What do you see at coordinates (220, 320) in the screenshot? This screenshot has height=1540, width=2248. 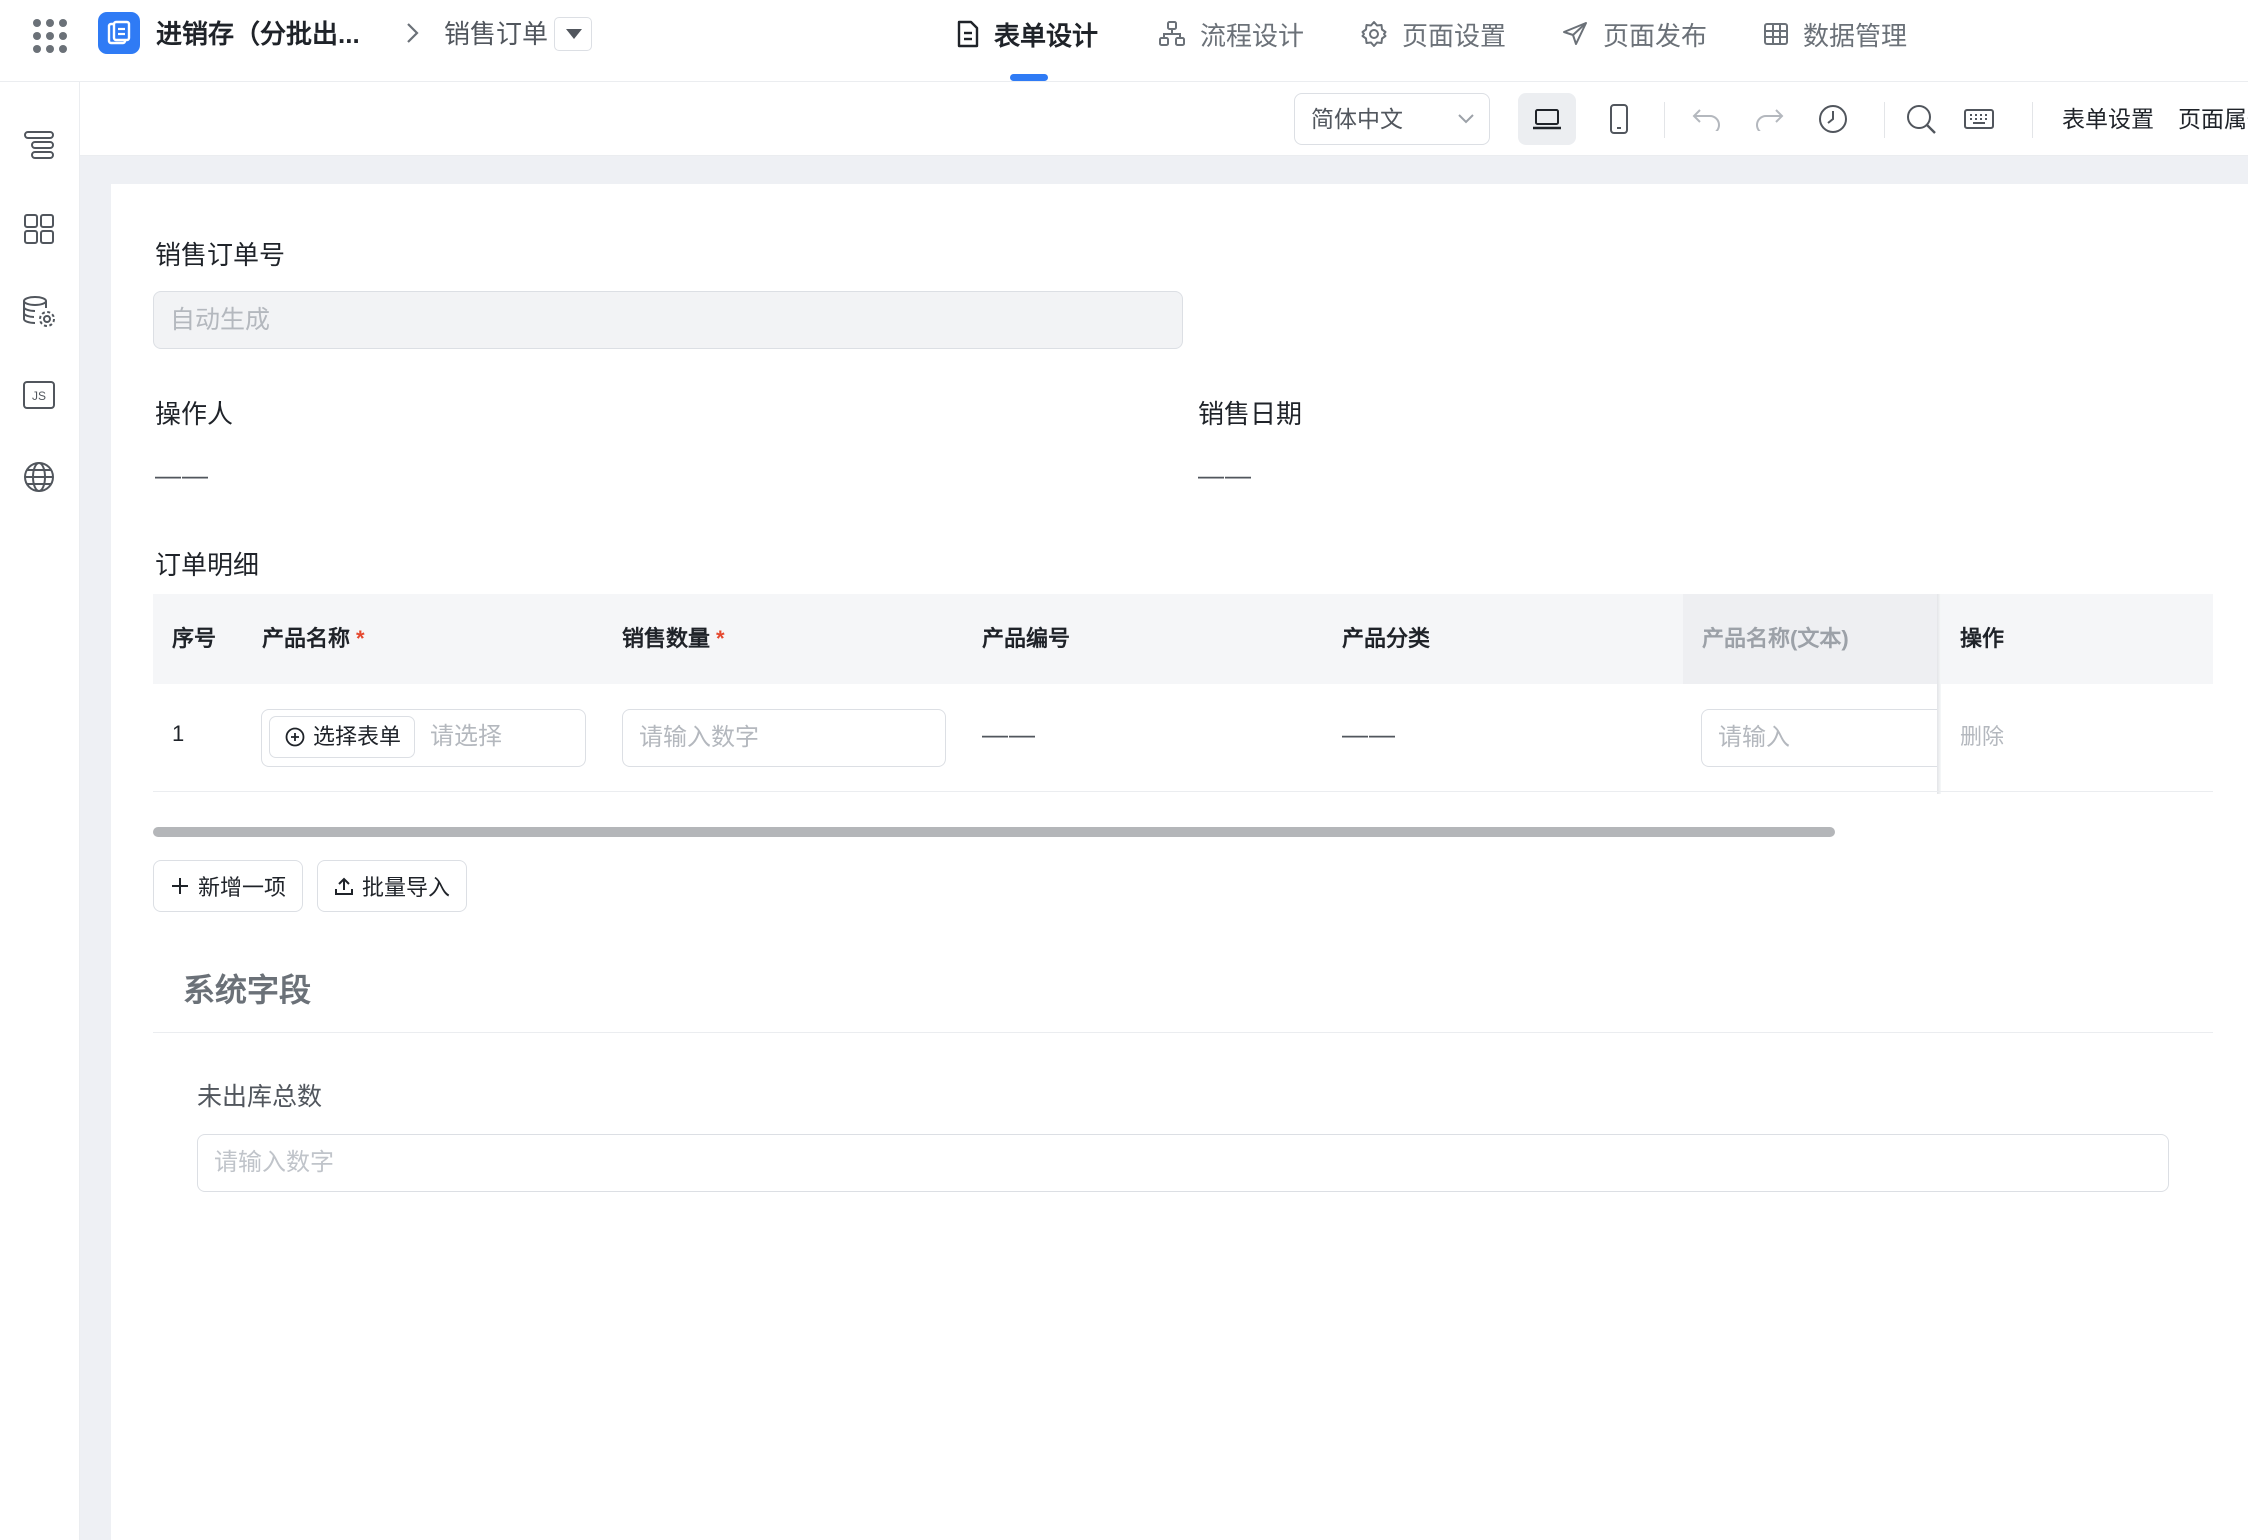 I see `order-no-placeholder: 自动生成` at bounding box center [220, 320].